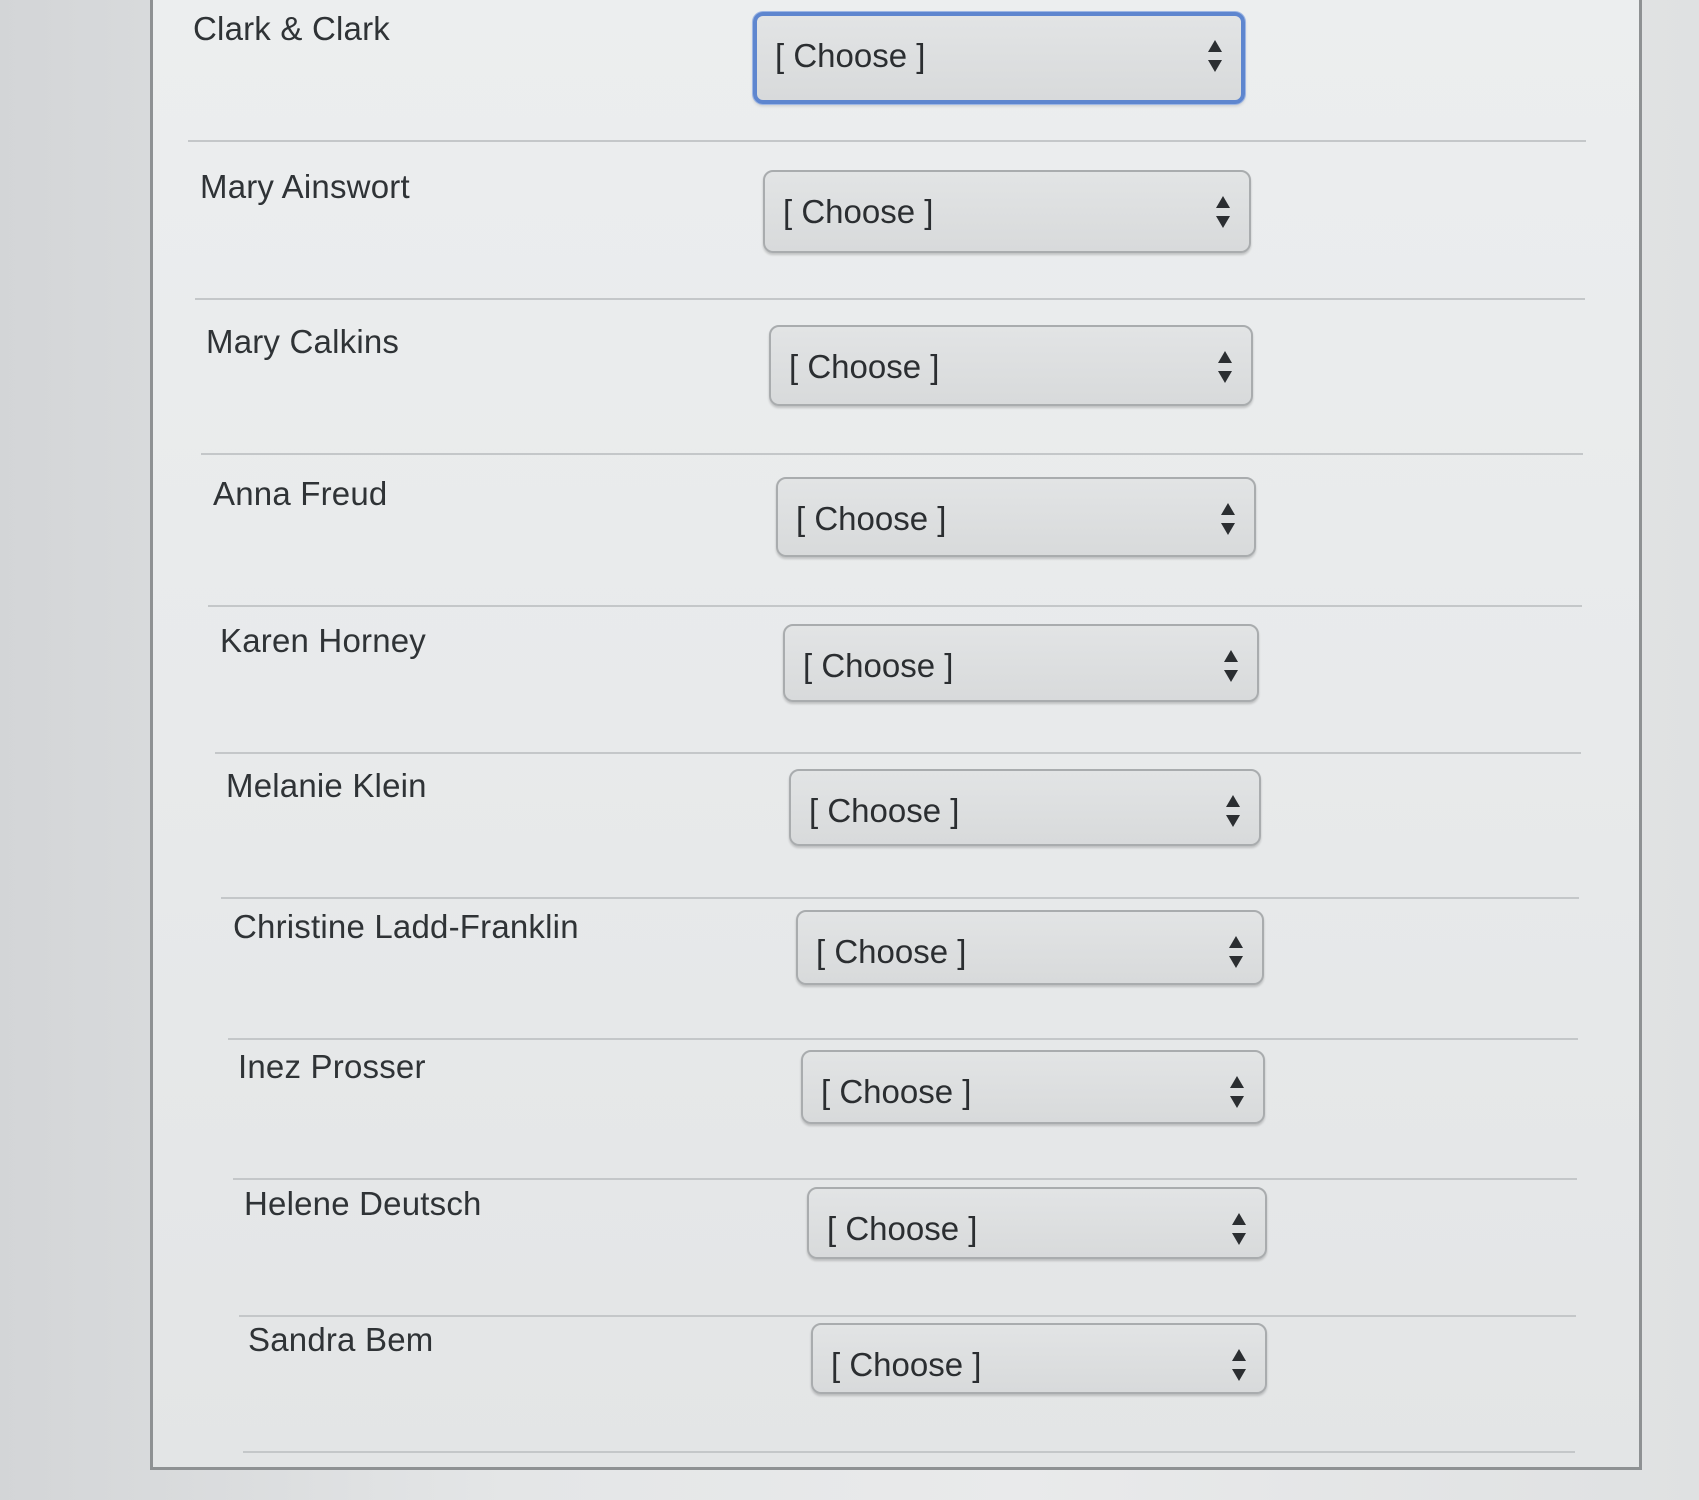 The height and width of the screenshot is (1500, 1699). I want to click on matching-row: Inez Prosser [ Choose ], so click(905, 1105).